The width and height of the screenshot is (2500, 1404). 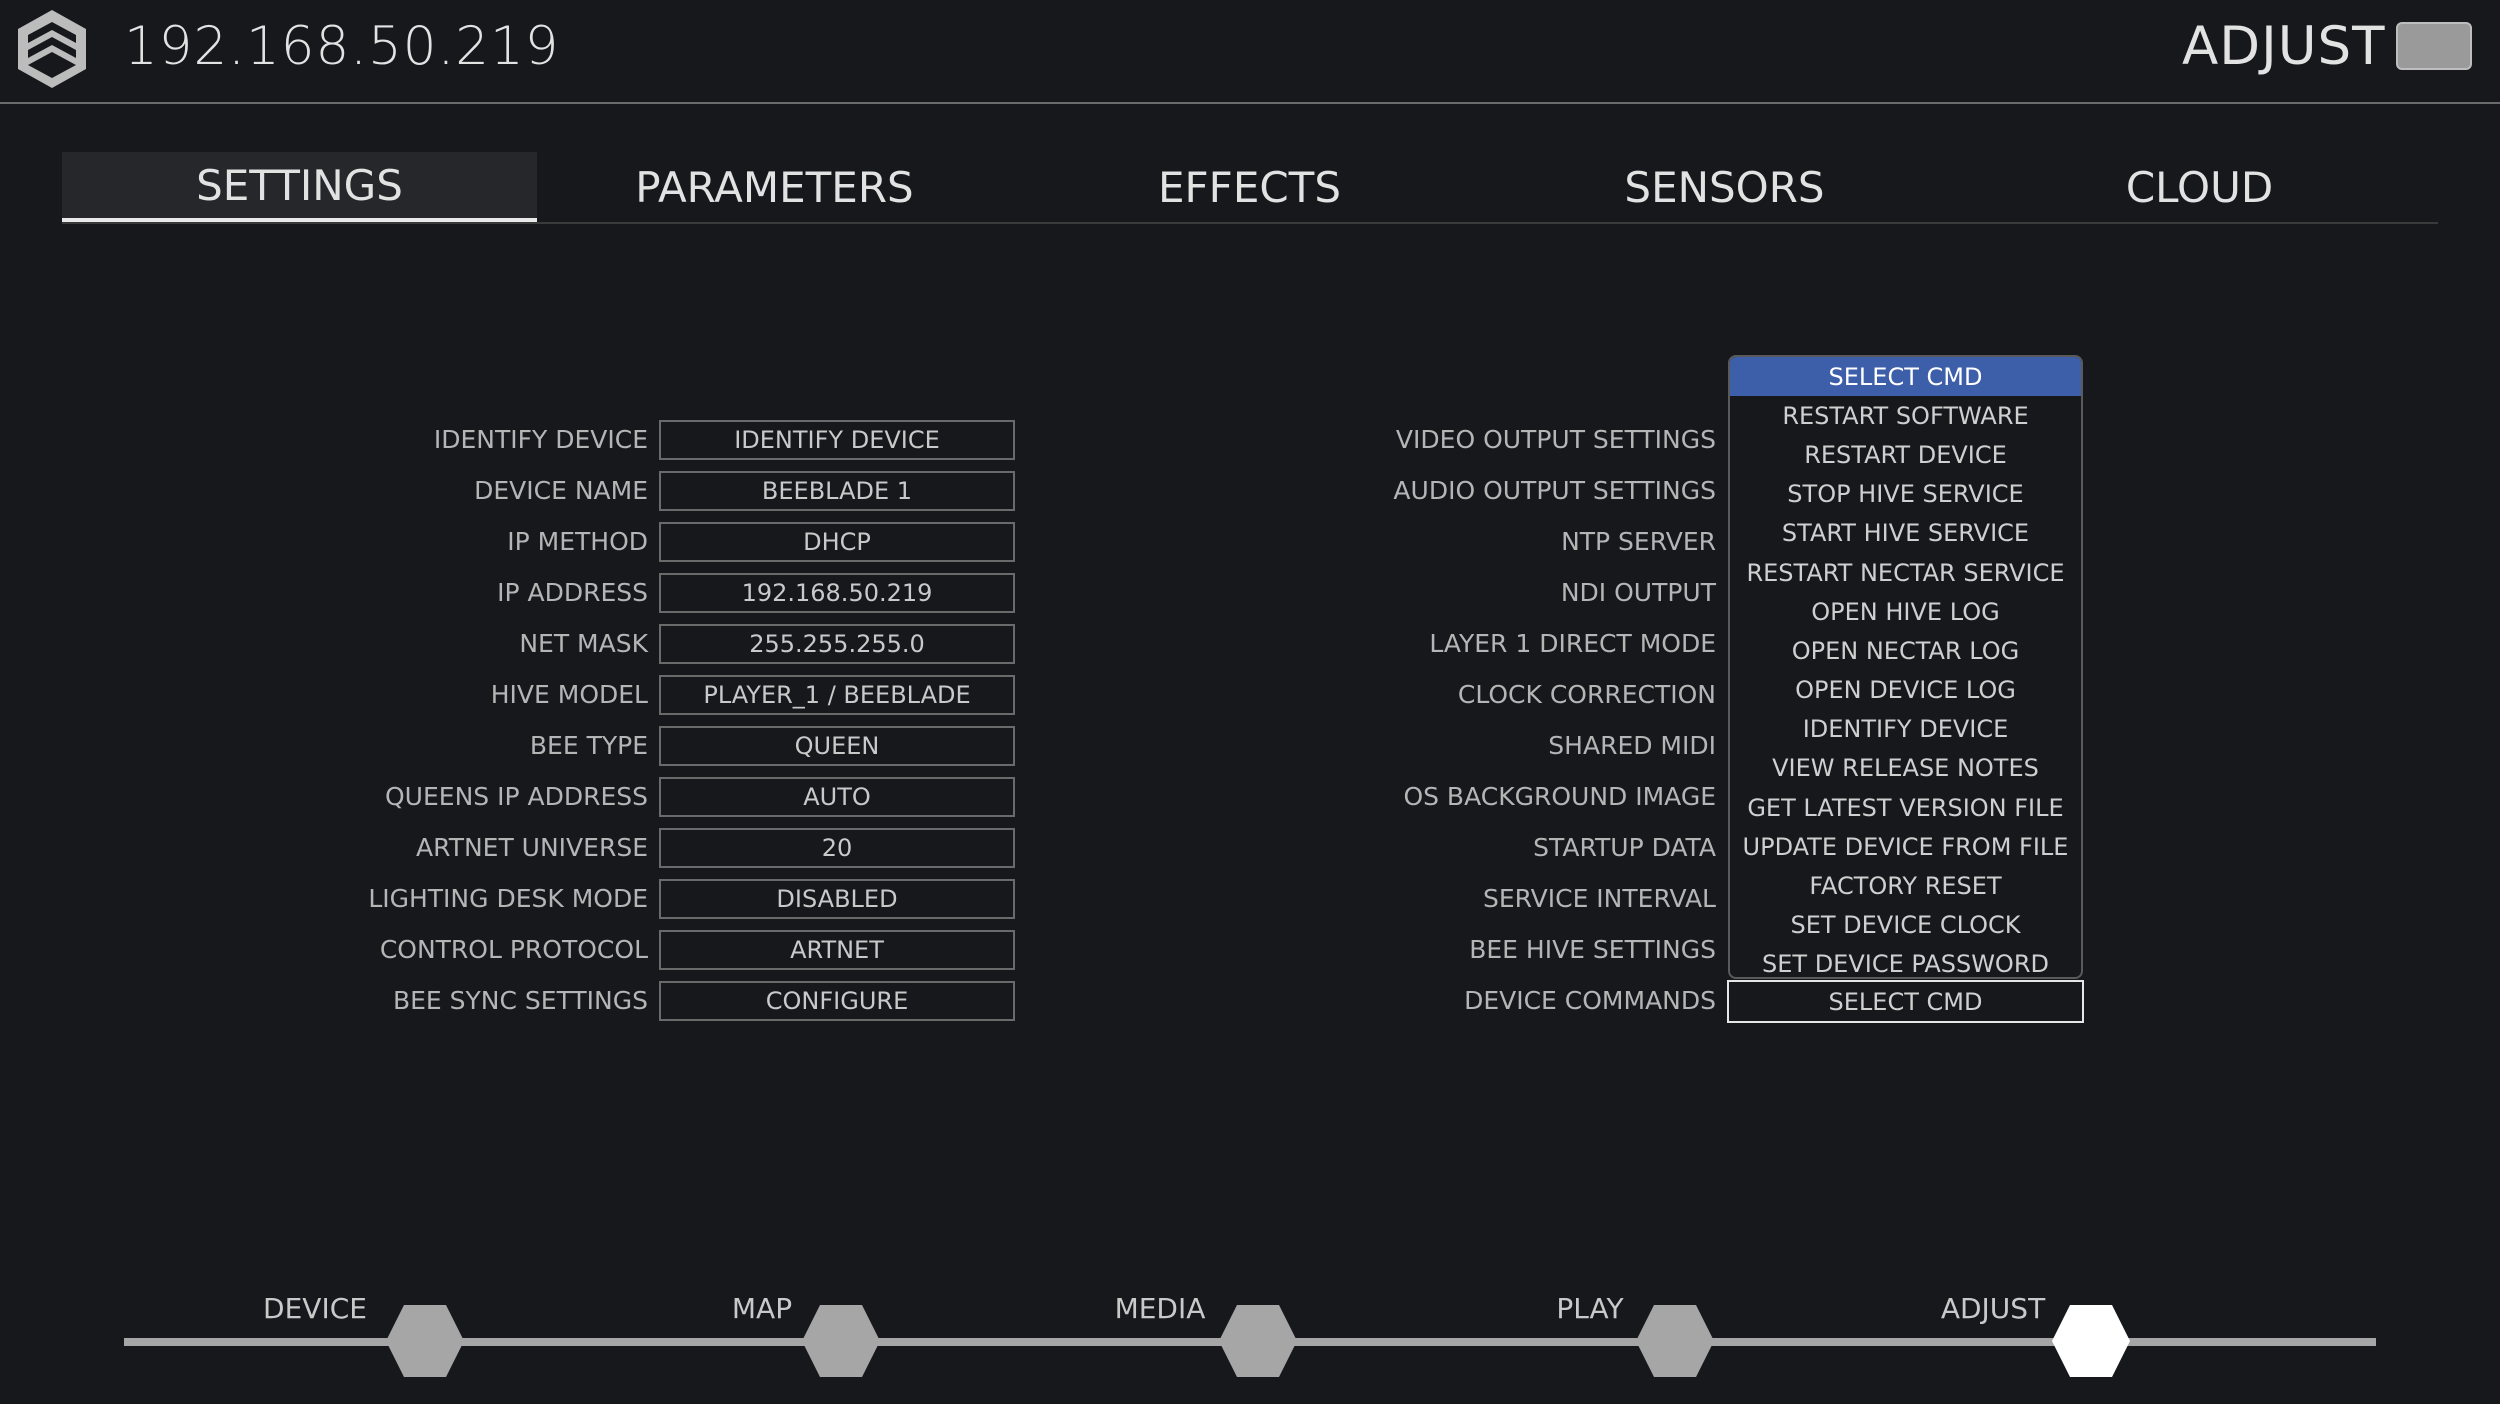 What do you see at coordinates (516, 796) in the screenshot?
I see `label-queens-ip-address: QUEENS IP ADDRESS` at bounding box center [516, 796].